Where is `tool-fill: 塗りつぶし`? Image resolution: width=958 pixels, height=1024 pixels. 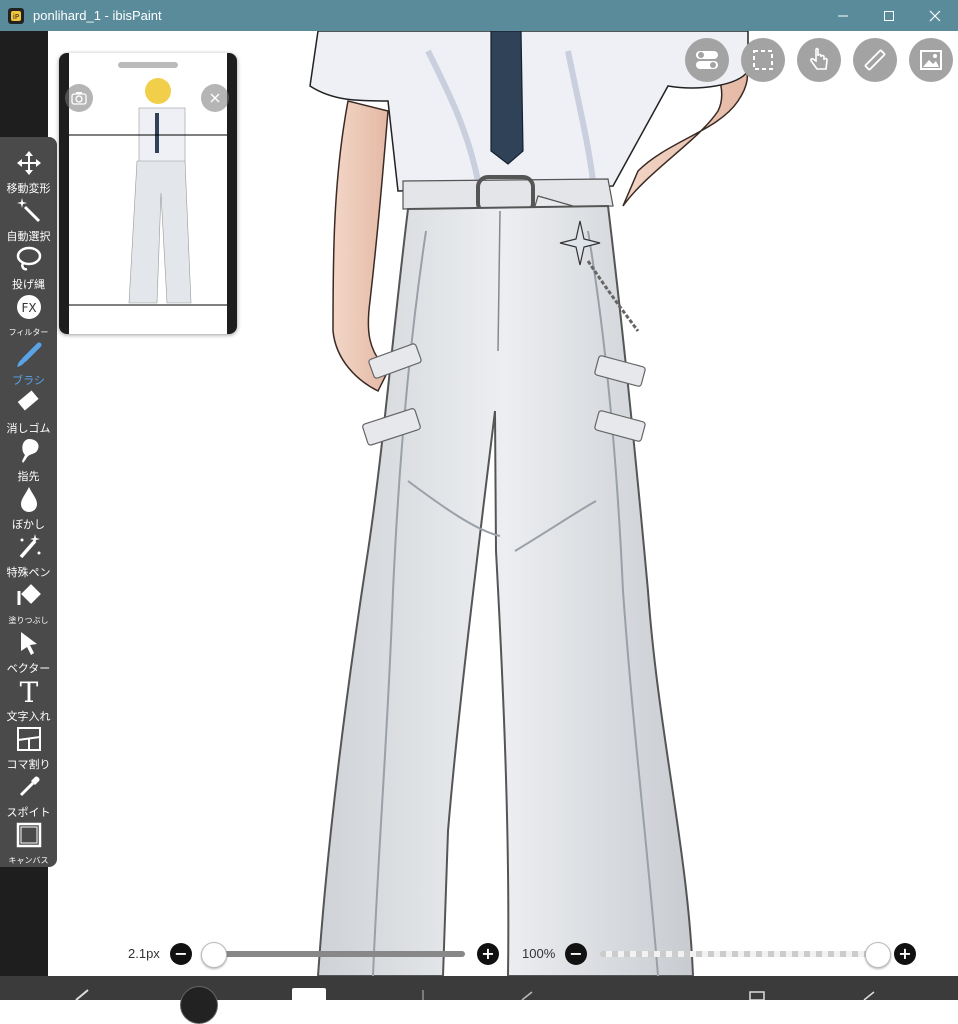 tool-fill: 塗りつぶし is located at coordinates (28, 601).